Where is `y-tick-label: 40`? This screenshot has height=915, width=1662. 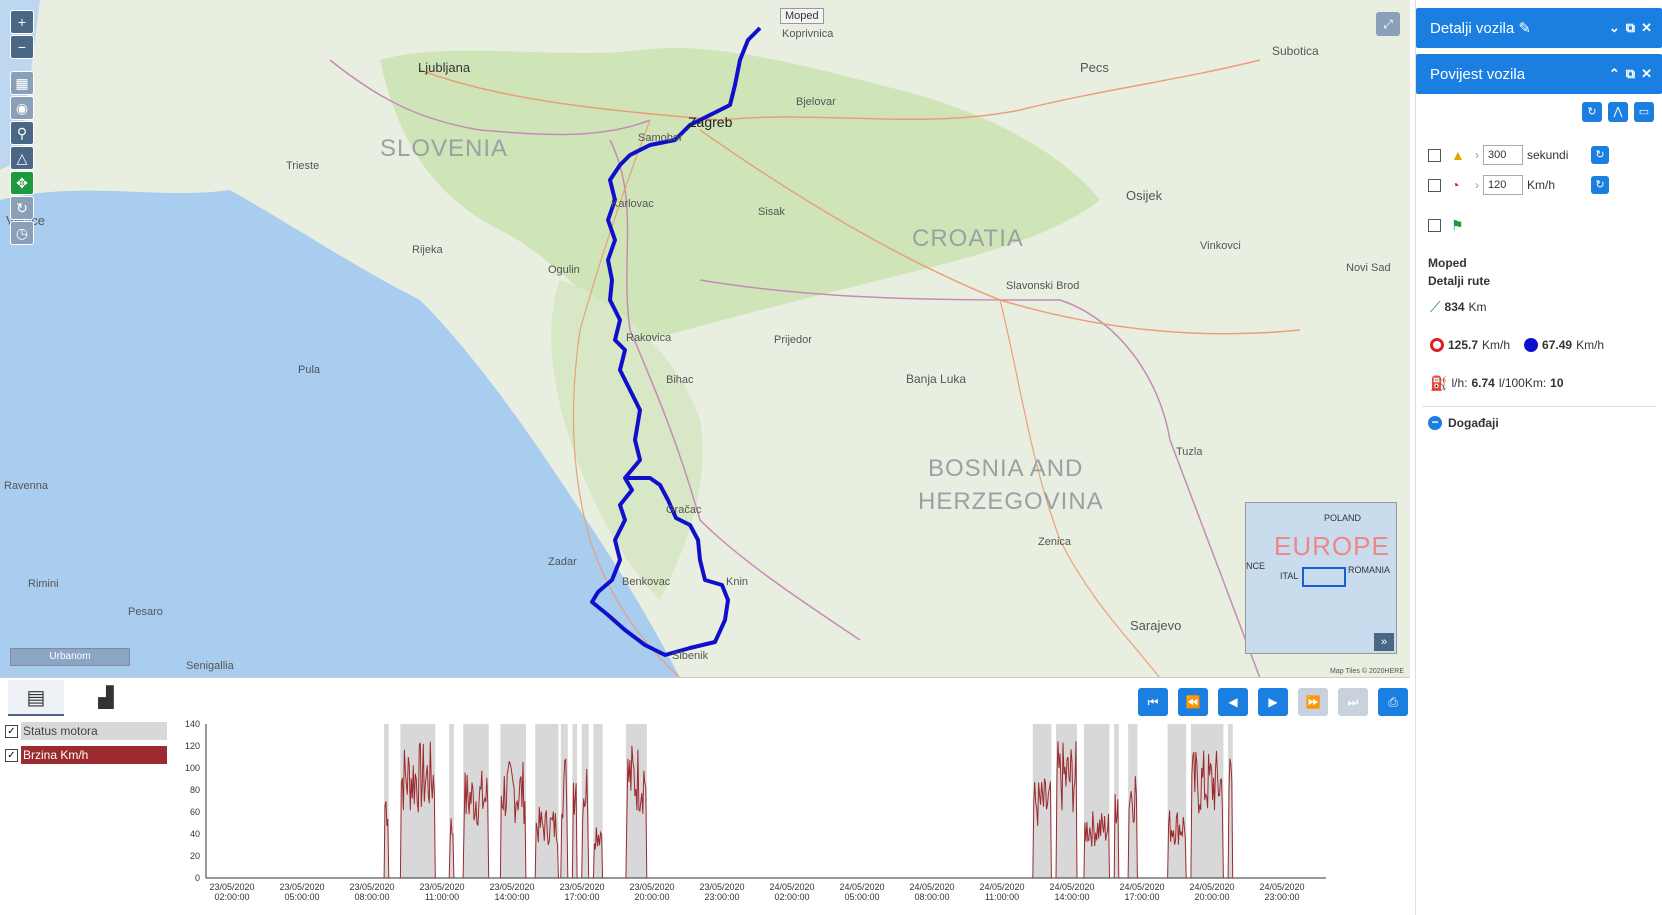 y-tick-label: 40 is located at coordinates (195, 834).